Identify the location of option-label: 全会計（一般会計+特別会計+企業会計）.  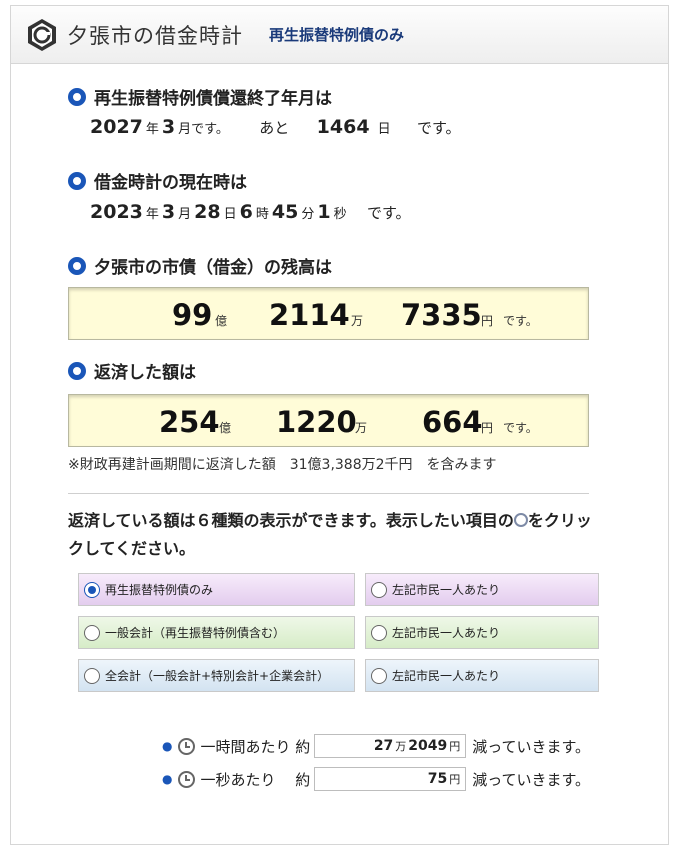
(217, 676).